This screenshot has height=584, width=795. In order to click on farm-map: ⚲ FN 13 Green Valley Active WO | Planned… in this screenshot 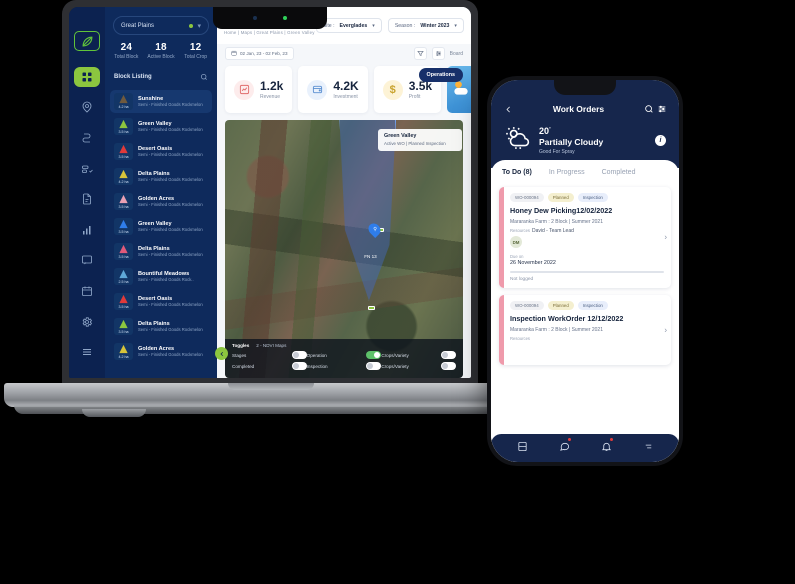, I will do `click(344, 249)`.